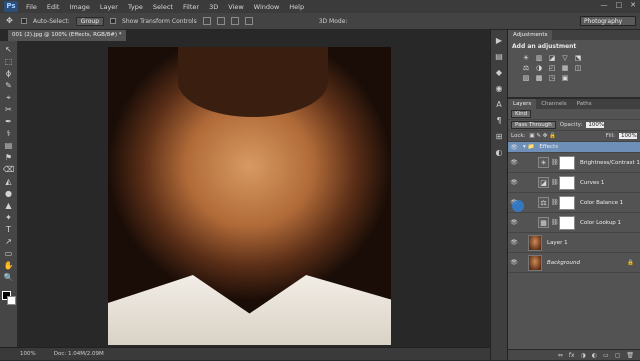  Describe the element at coordinates (24, 21) in the screenshot. I see `auto-select-checkbox` at that location.